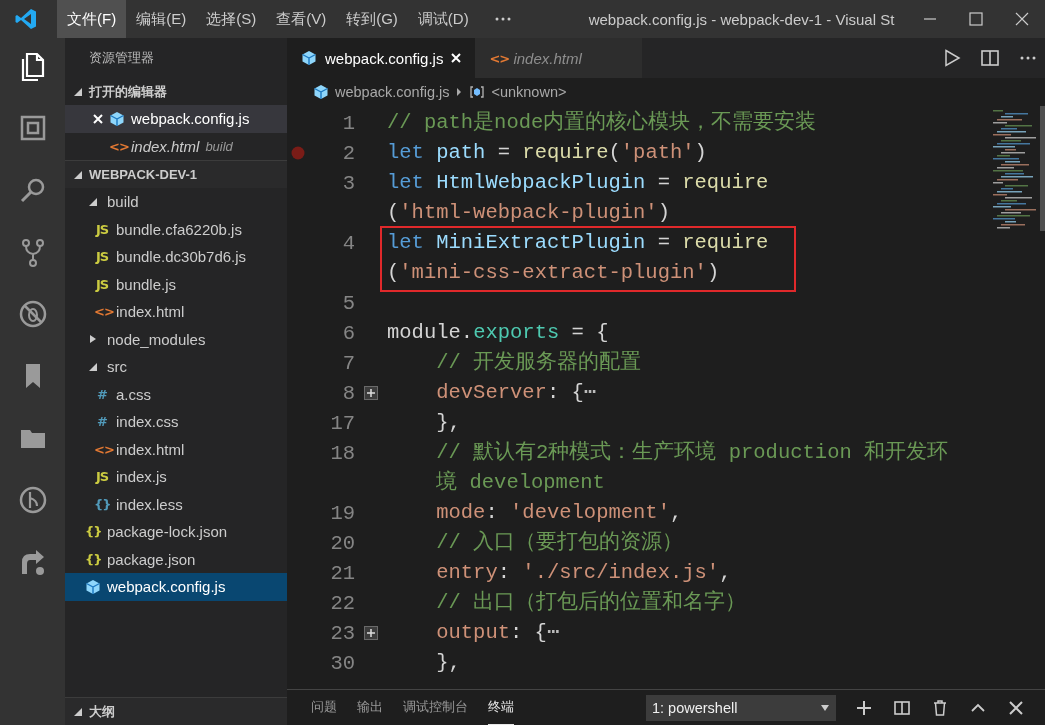 The height and width of the screenshot is (725, 1045). What do you see at coordinates (301, 19) in the screenshot?
I see `menu-item: 查看(V)` at bounding box center [301, 19].